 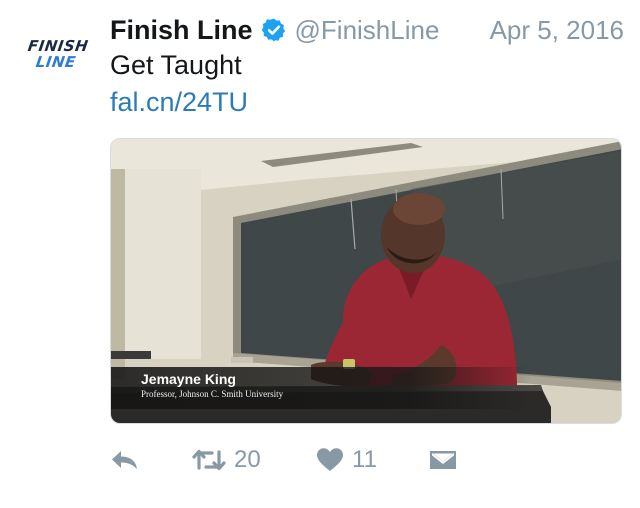 I want to click on tweet-text: Get Taught, so click(x=176, y=65).